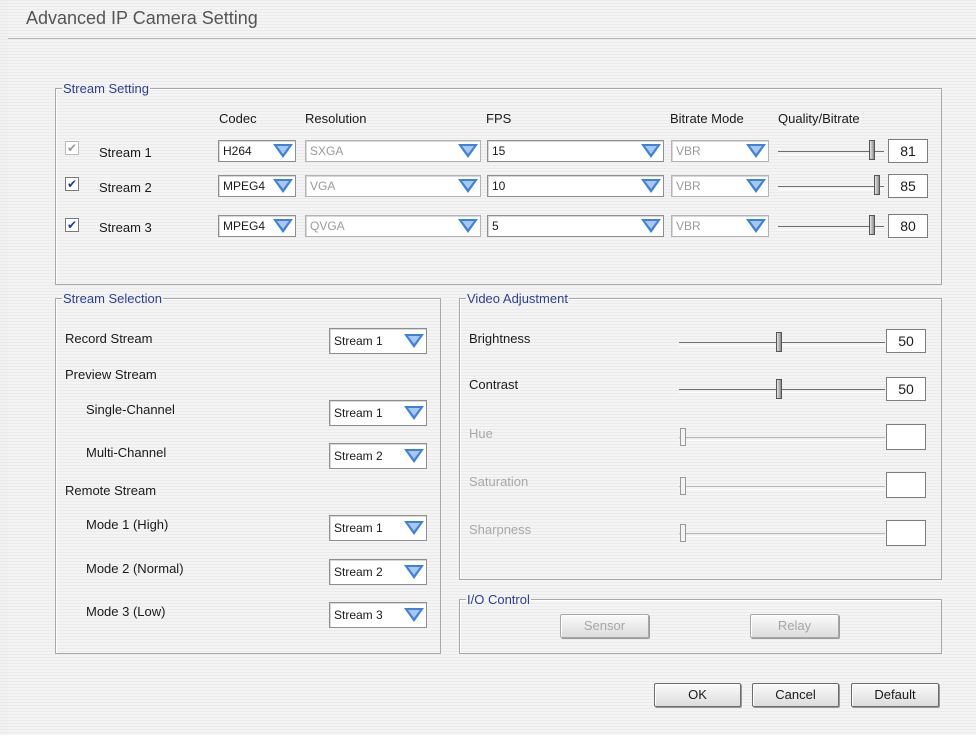 This screenshot has width=976, height=735. I want to click on mode-2-select: Stream 2, so click(378, 572).